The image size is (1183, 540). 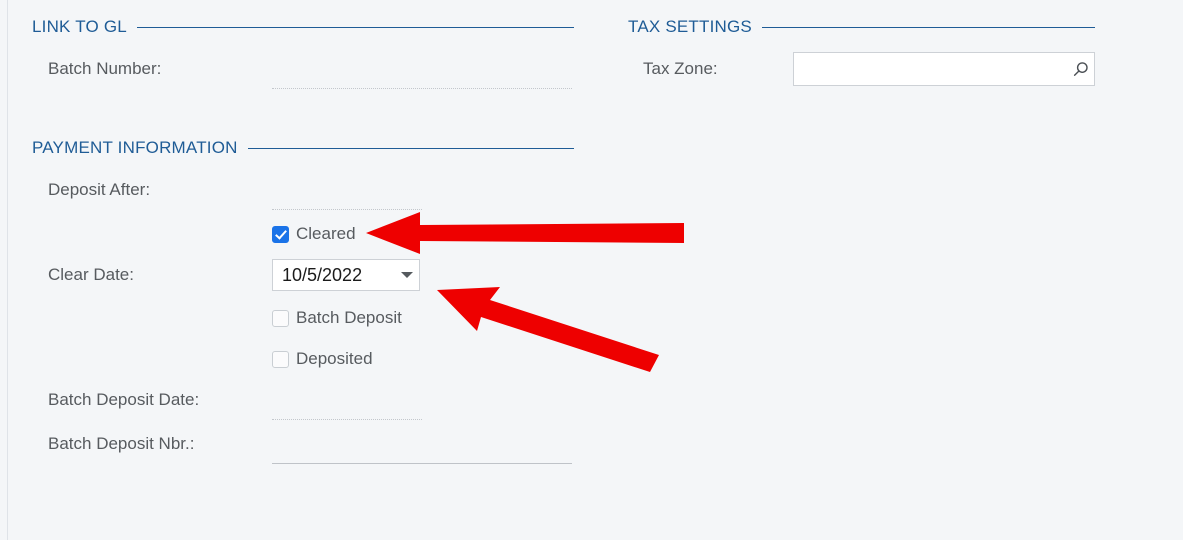 What do you see at coordinates (79, 26) in the screenshot?
I see `section-title-link-to-gl: LINK TO GL` at bounding box center [79, 26].